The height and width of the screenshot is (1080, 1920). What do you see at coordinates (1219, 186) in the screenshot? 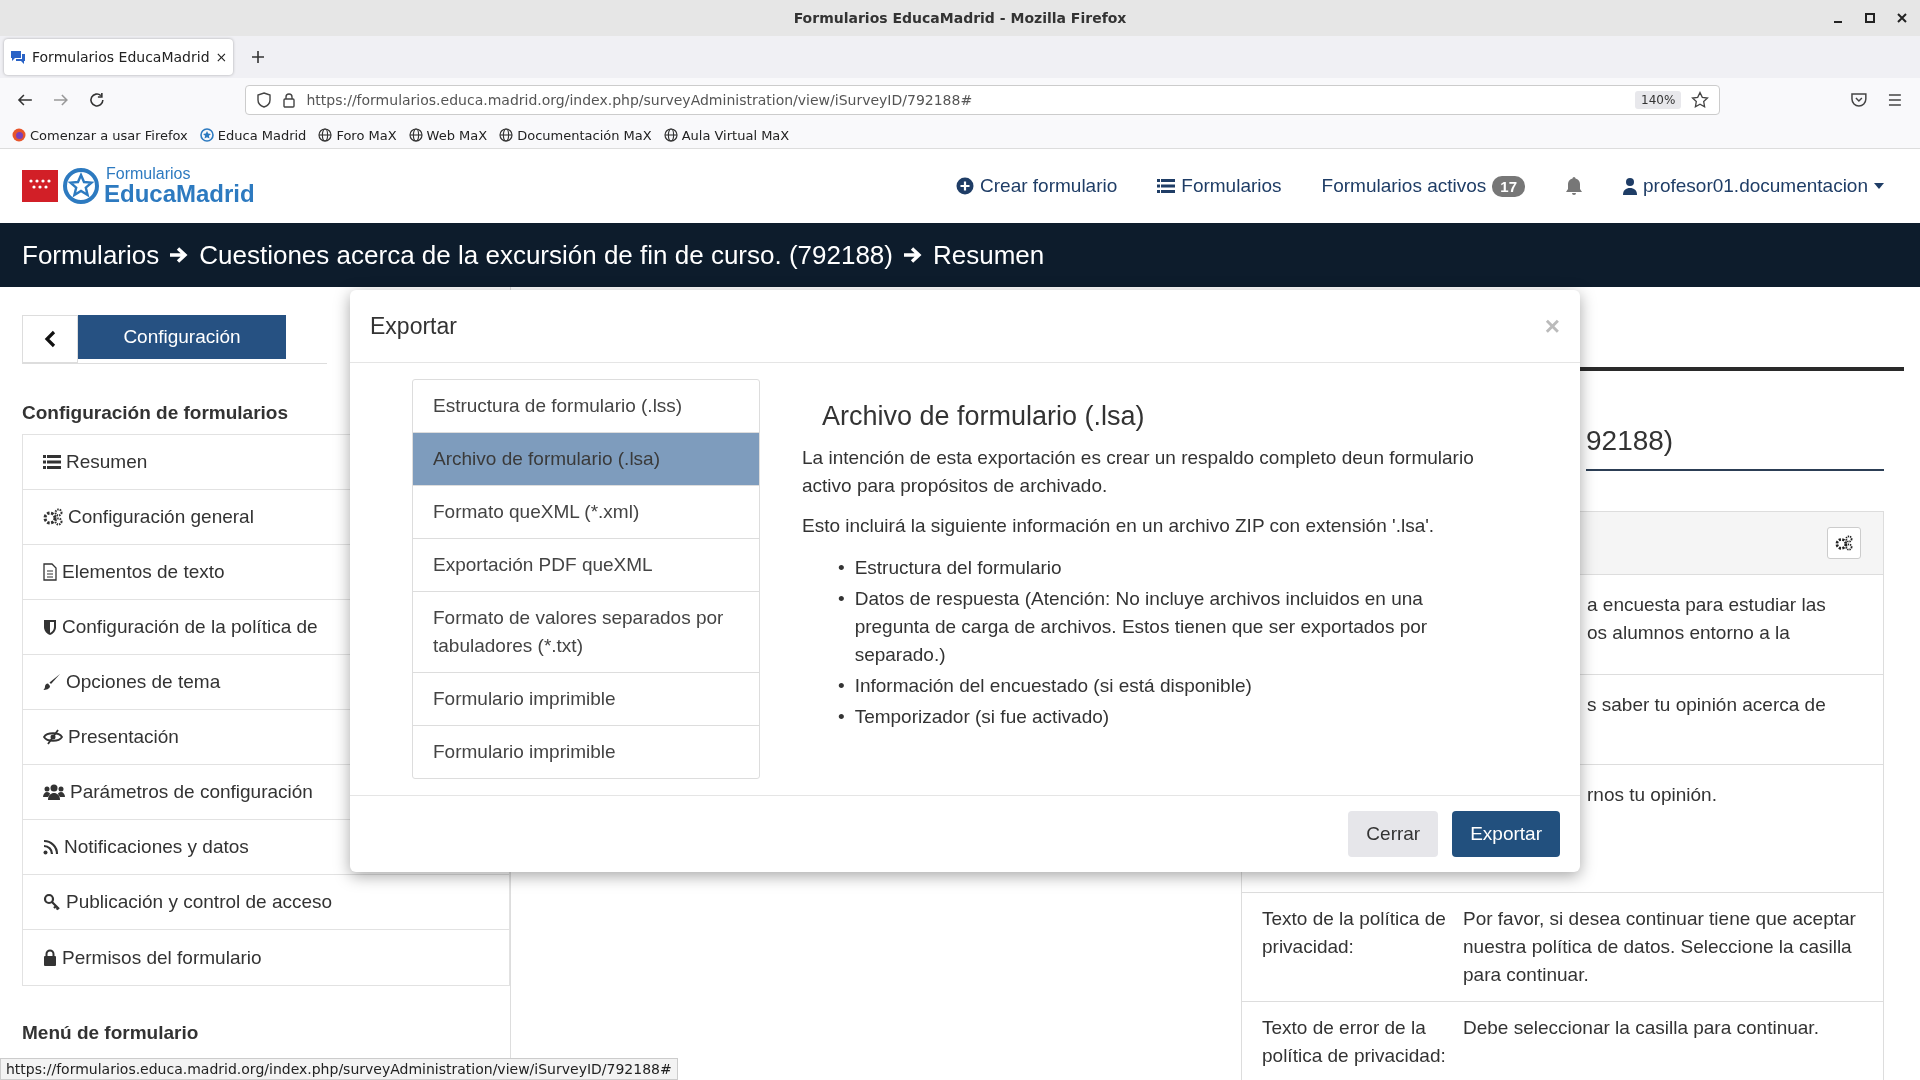
I see `nav-link: Formularios` at bounding box center [1219, 186].